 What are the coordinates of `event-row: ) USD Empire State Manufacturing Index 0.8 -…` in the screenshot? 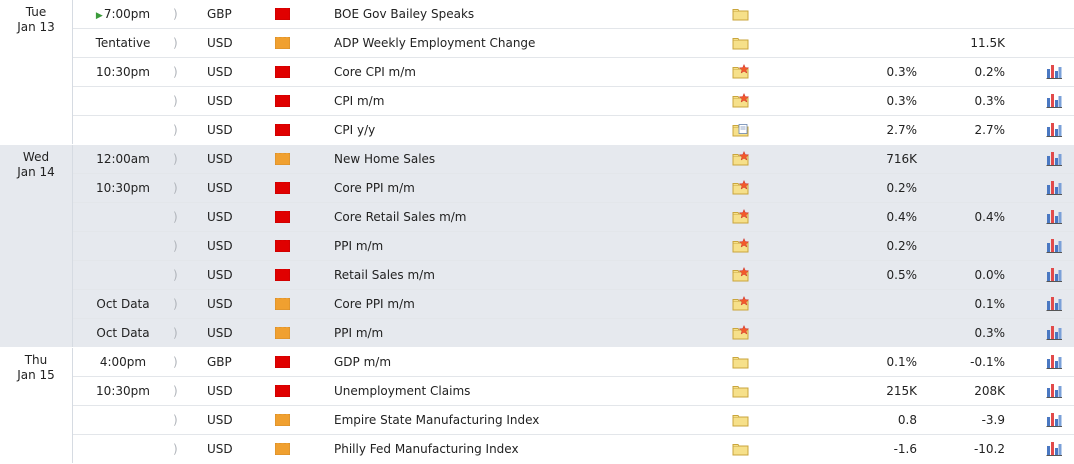 It's located at (573, 420).